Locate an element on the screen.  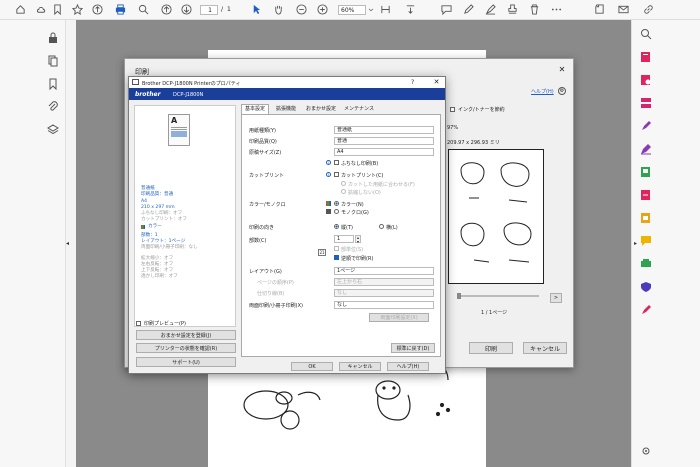
color-mode-icon is located at coordinates (328, 203).